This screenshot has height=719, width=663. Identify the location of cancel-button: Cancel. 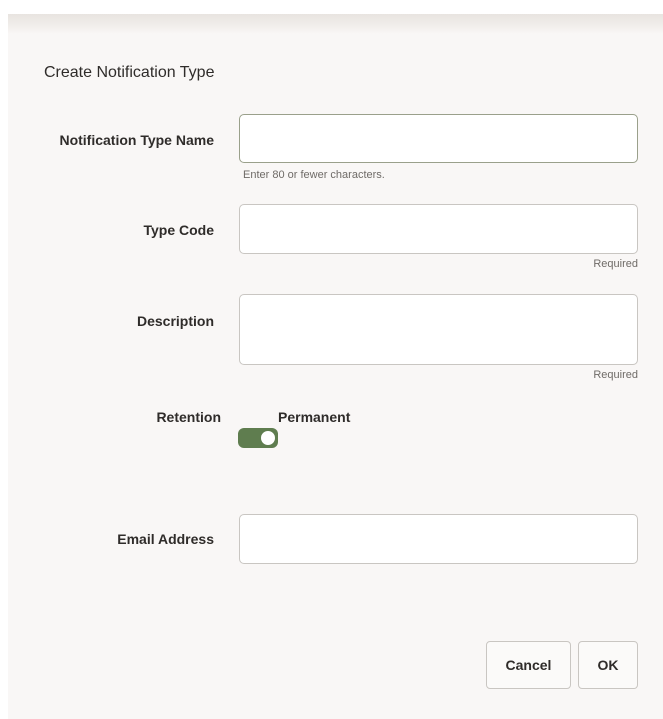
(528, 665).